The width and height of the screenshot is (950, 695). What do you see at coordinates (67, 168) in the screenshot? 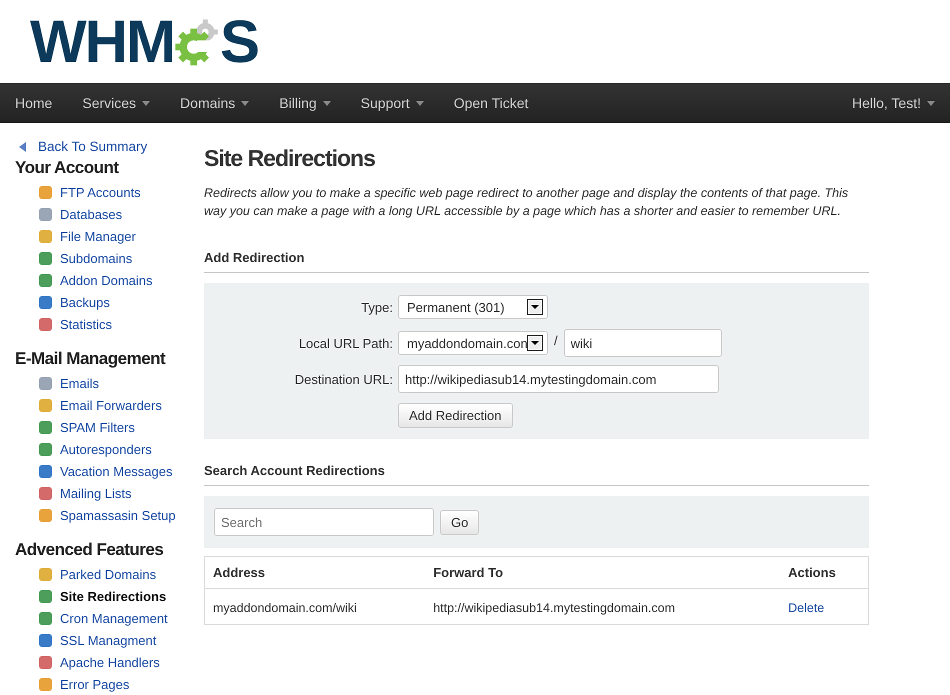
I see `section-title: Your Account` at bounding box center [67, 168].